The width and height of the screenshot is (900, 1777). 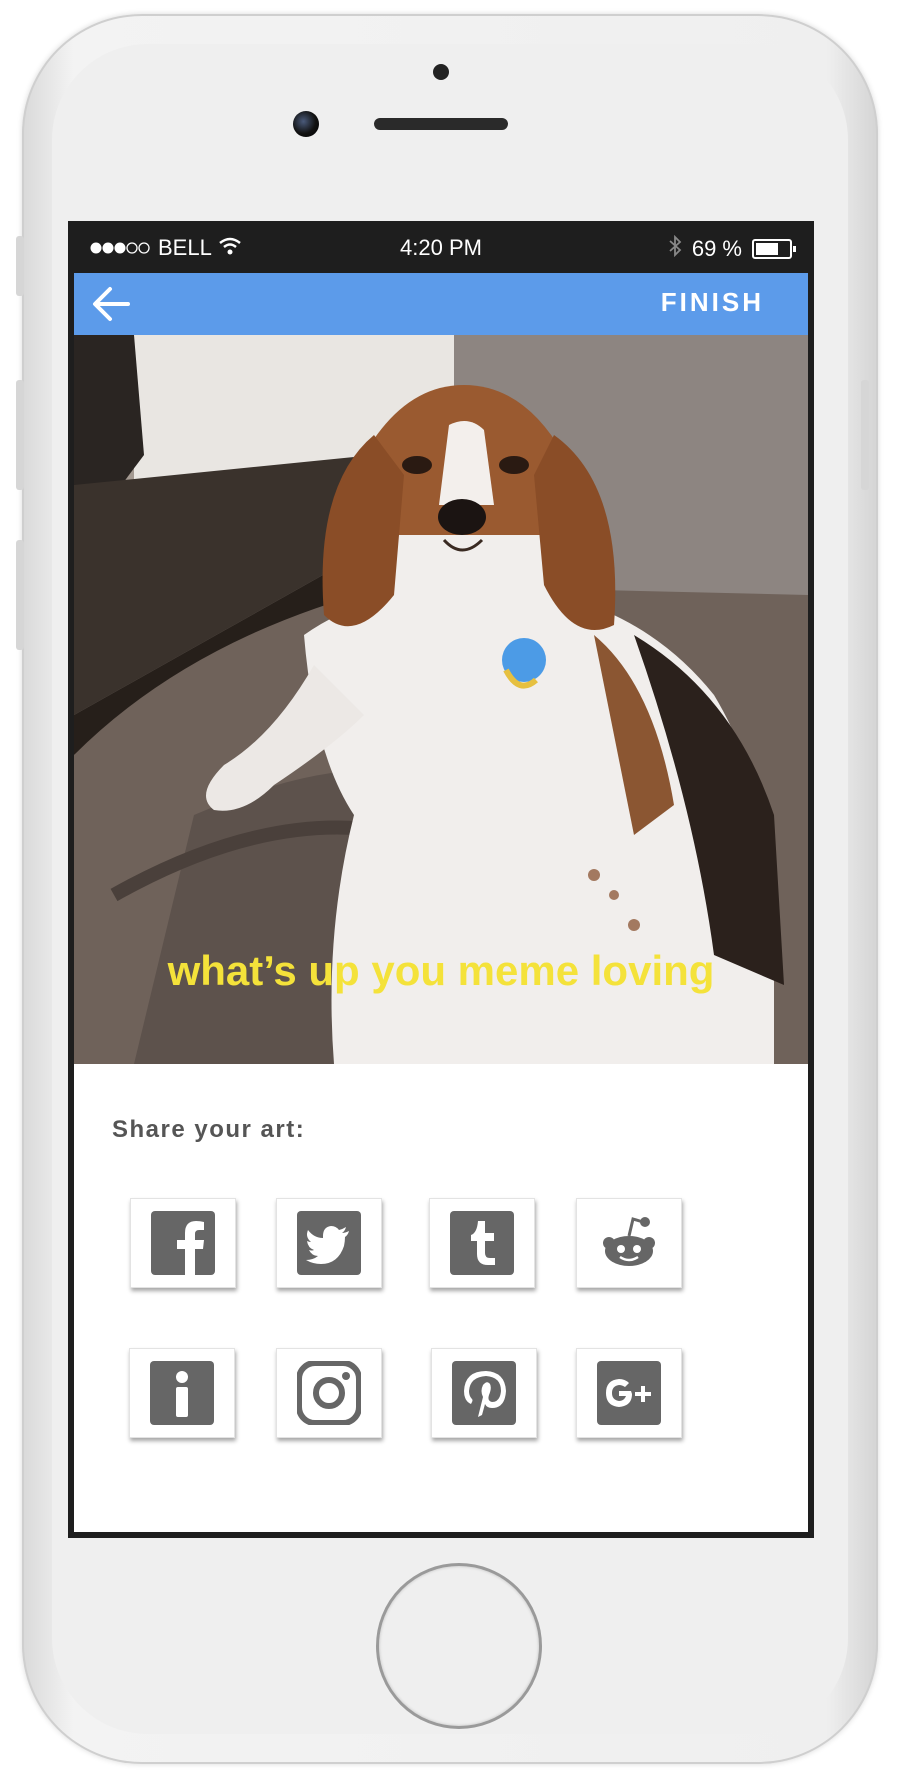 What do you see at coordinates (441, 247) in the screenshot?
I see `status-bar: BELL 4:20 PM 69 %` at bounding box center [441, 247].